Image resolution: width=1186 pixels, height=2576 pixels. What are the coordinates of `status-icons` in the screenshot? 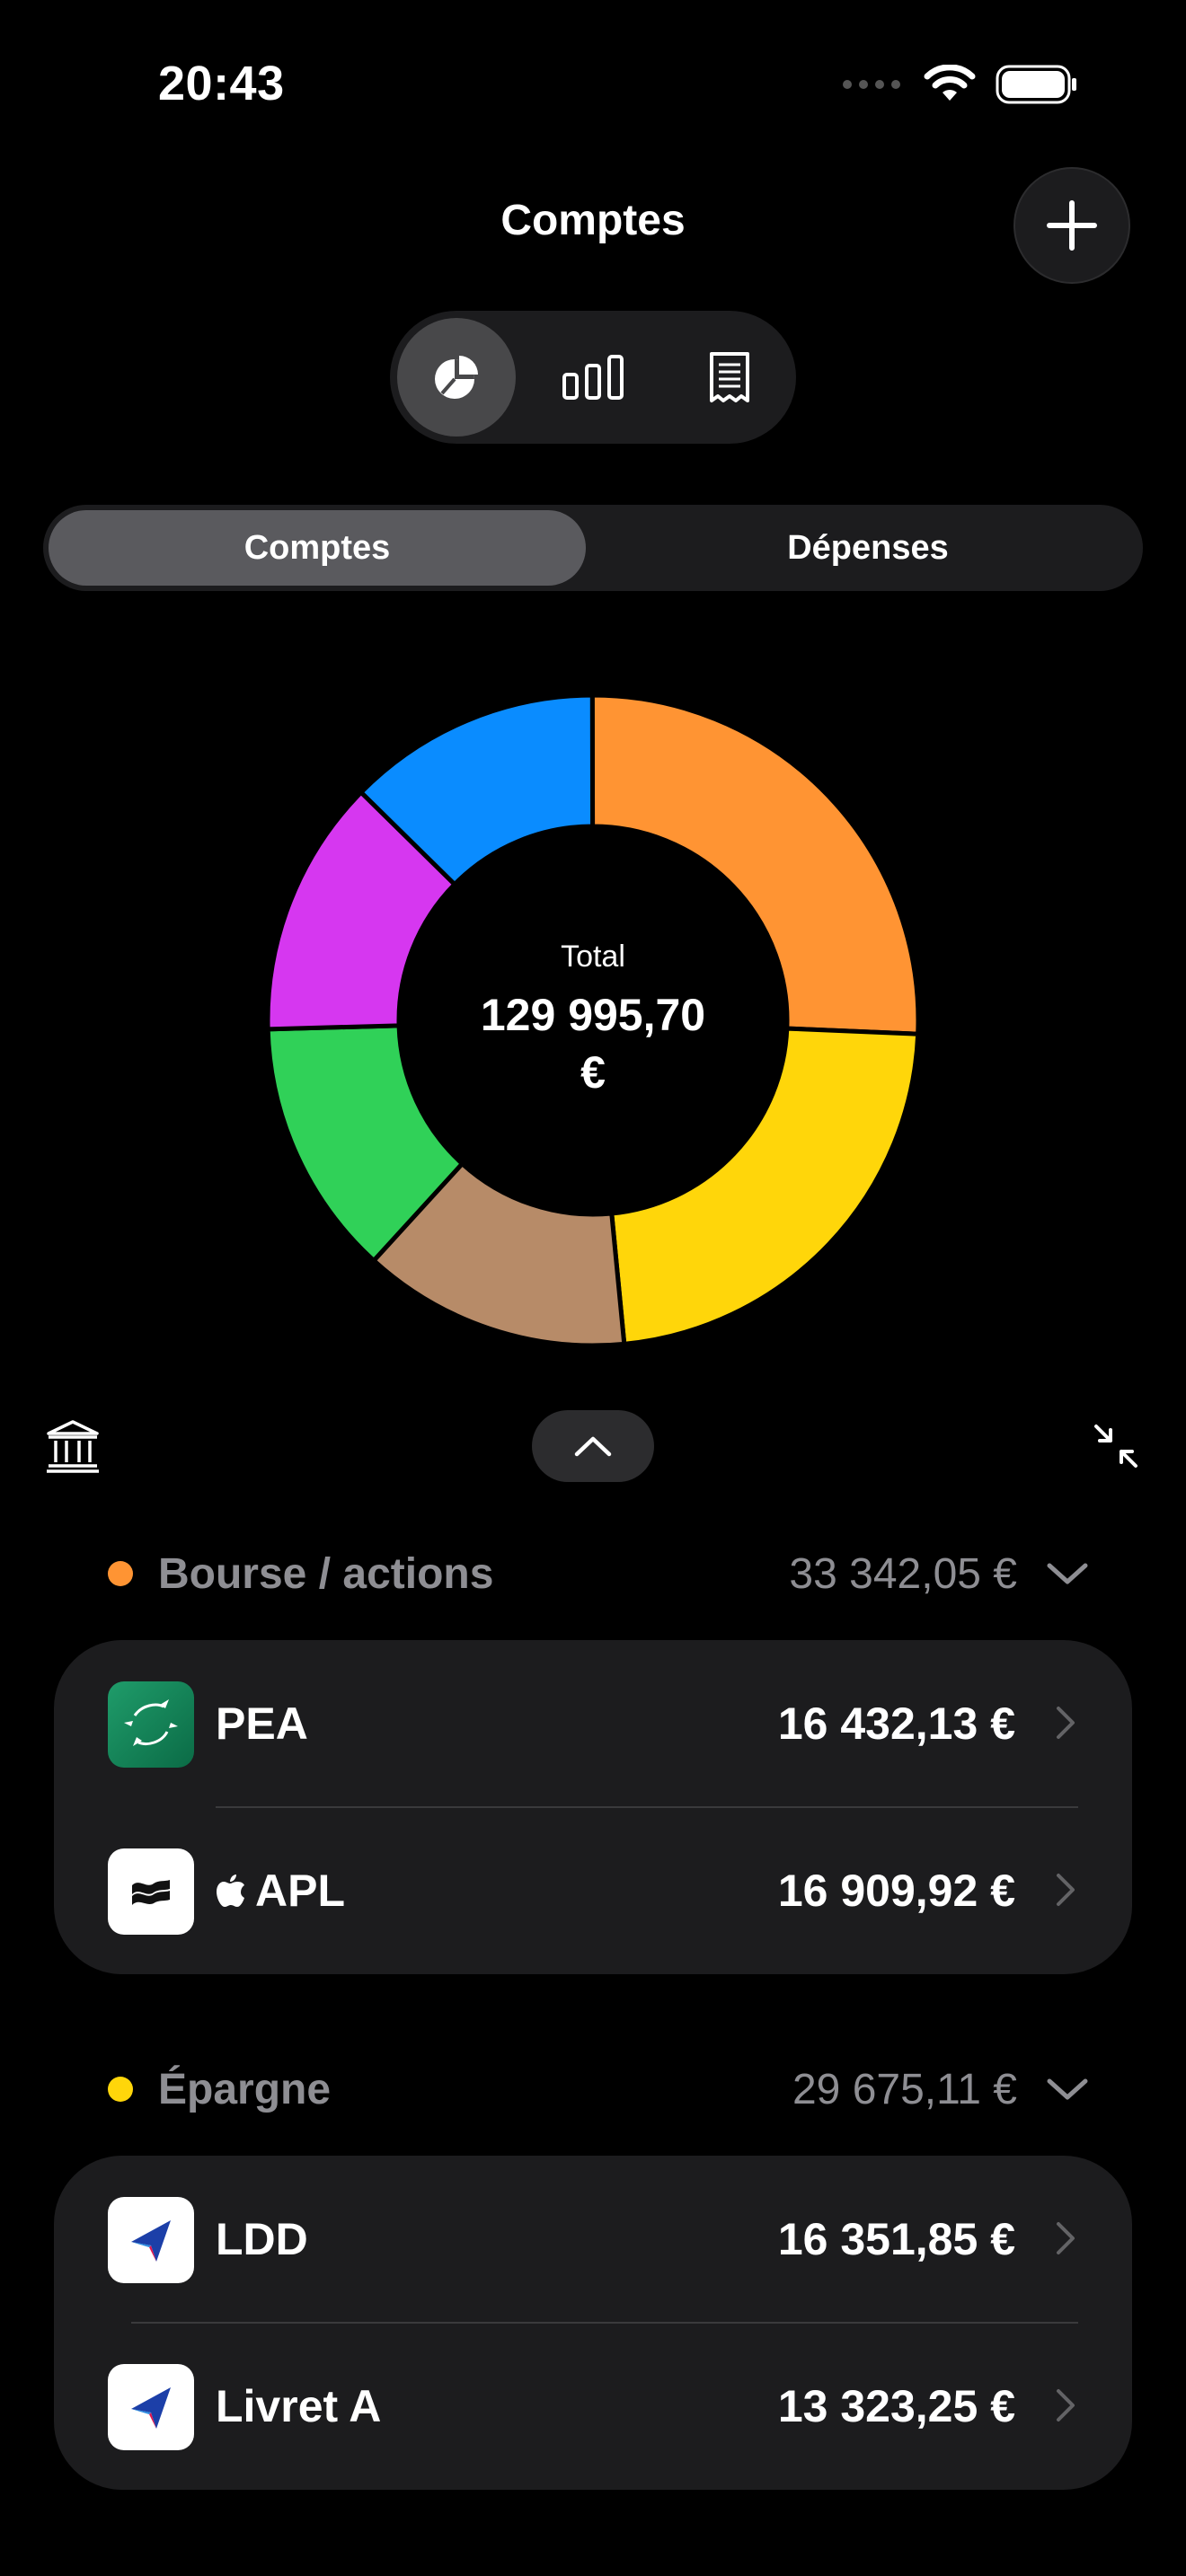 It's located at (959, 84).